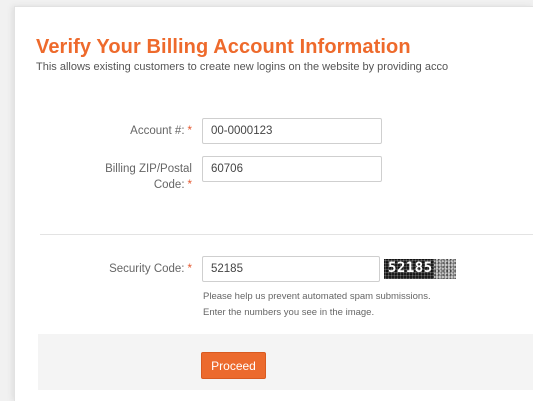  I want to click on security-label-text: Security Code:, so click(147, 269).